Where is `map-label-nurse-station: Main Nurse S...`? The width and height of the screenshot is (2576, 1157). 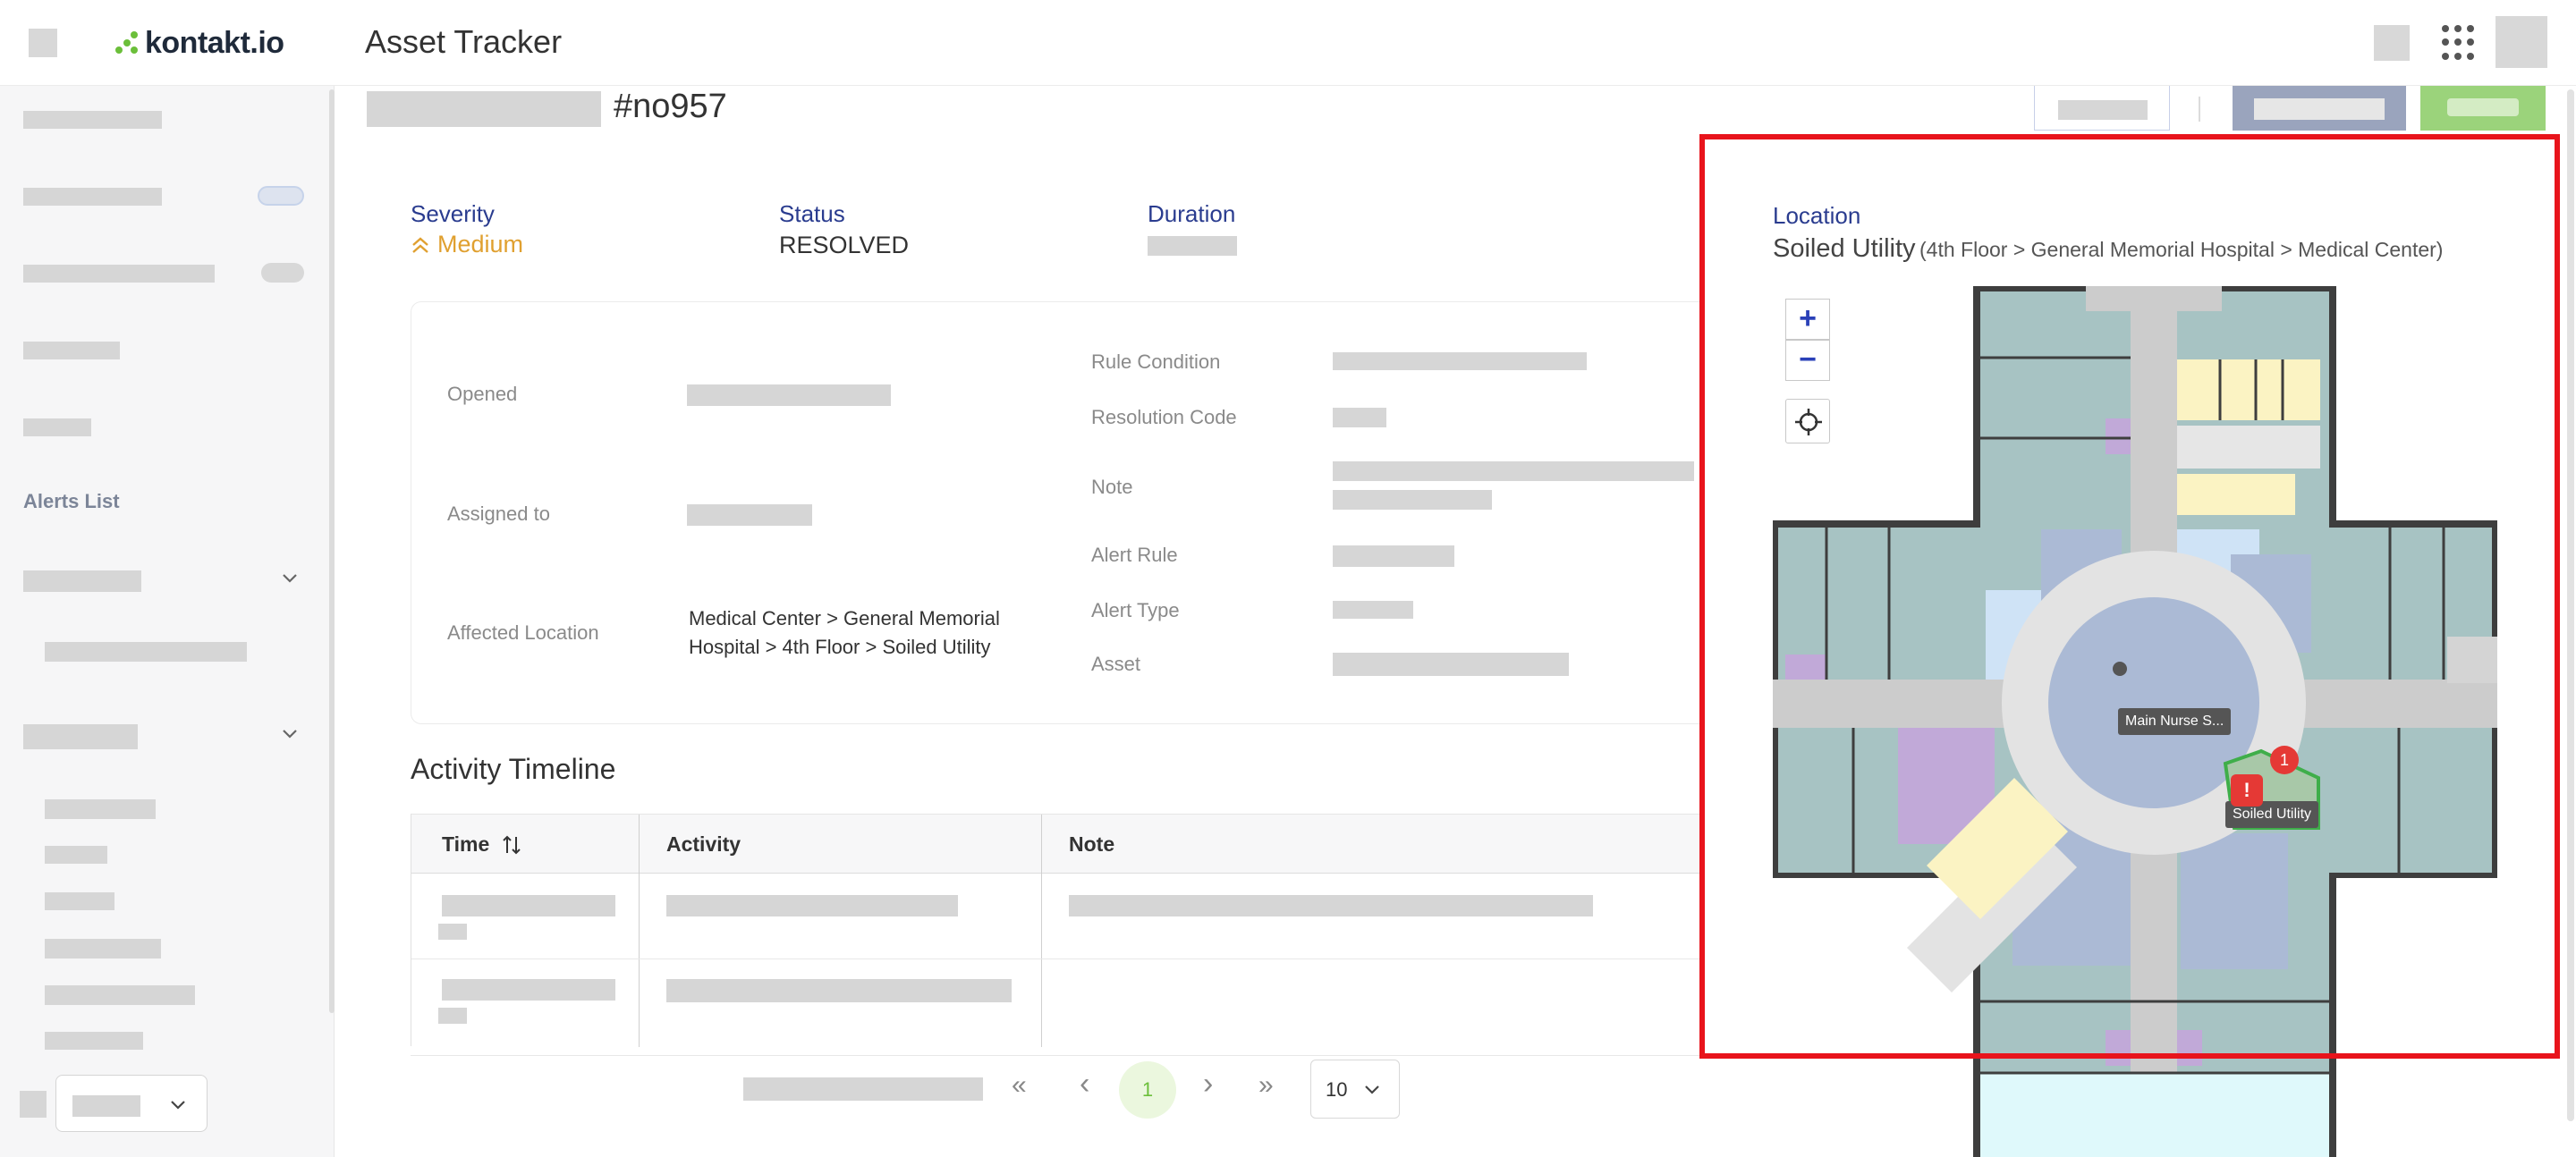 map-label-nurse-station: Main Nurse S... is located at coordinates (2175, 721).